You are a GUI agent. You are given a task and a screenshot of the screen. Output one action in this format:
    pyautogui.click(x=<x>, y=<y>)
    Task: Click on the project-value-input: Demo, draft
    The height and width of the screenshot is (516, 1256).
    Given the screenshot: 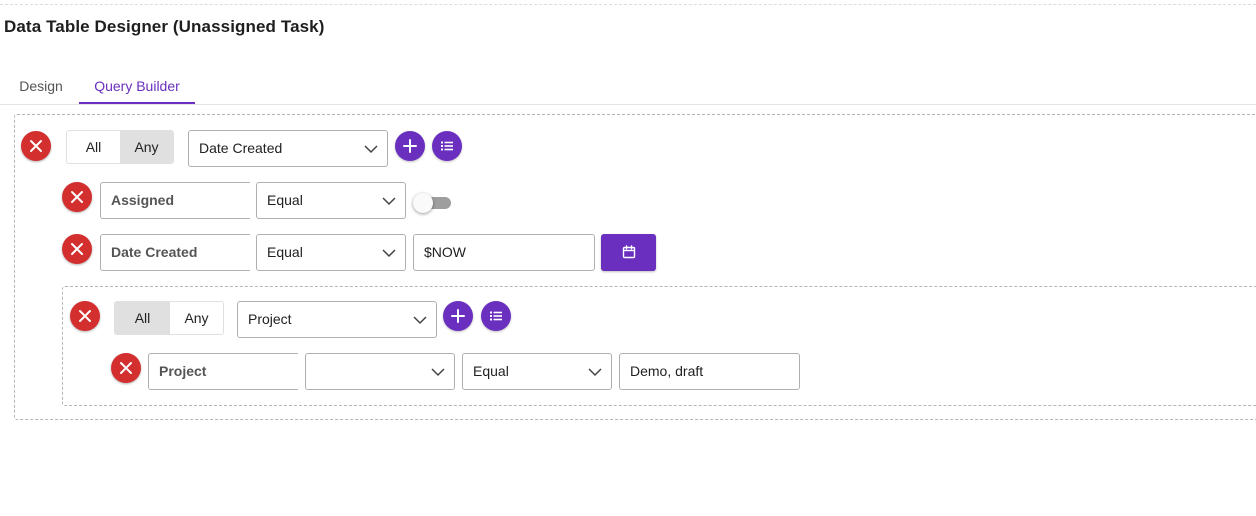 What is the action you would take?
    pyautogui.click(x=709, y=371)
    